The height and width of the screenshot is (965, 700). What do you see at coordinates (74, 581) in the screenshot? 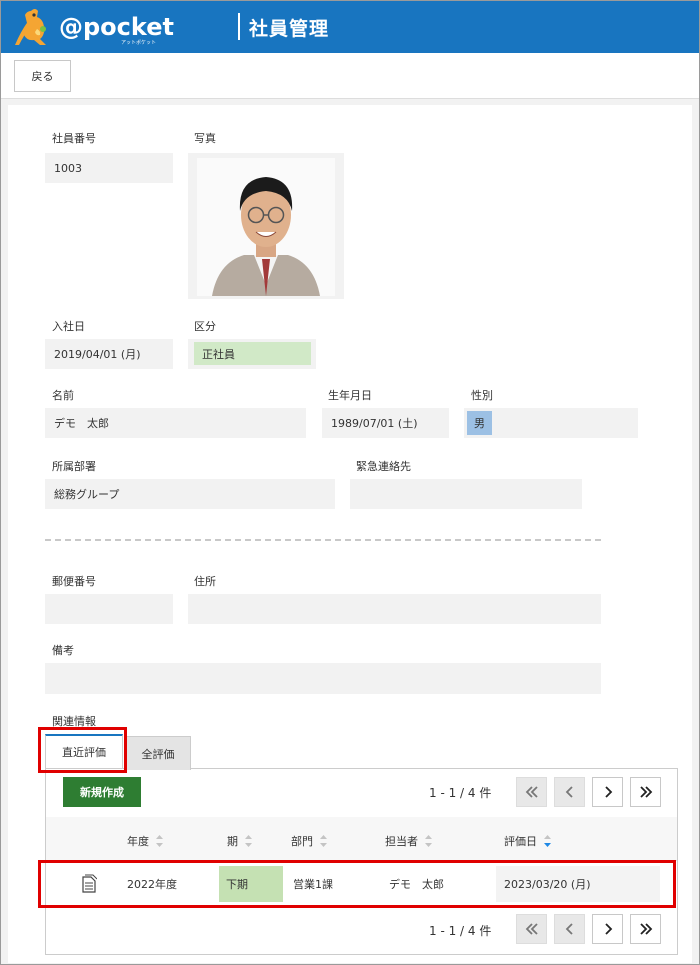
I see `postal-label: 郵便番号` at bounding box center [74, 581].